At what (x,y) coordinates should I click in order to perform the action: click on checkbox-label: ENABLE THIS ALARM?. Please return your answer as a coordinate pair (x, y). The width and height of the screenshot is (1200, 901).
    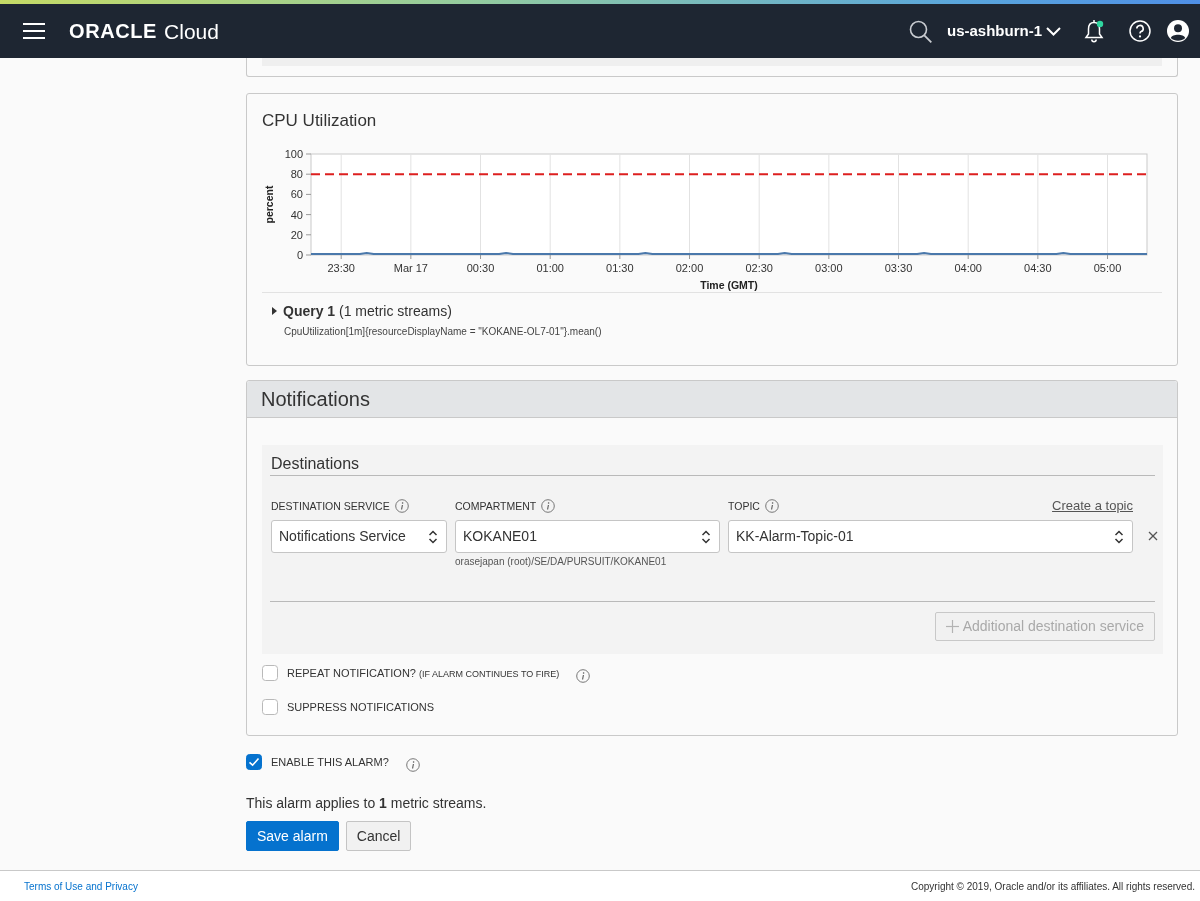
    Looking at the image, I should click on (330, 762).